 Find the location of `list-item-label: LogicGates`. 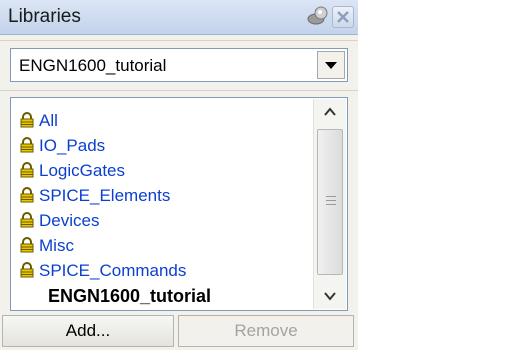

list-item-label: LogicGates is located at coordinates (82, 170).